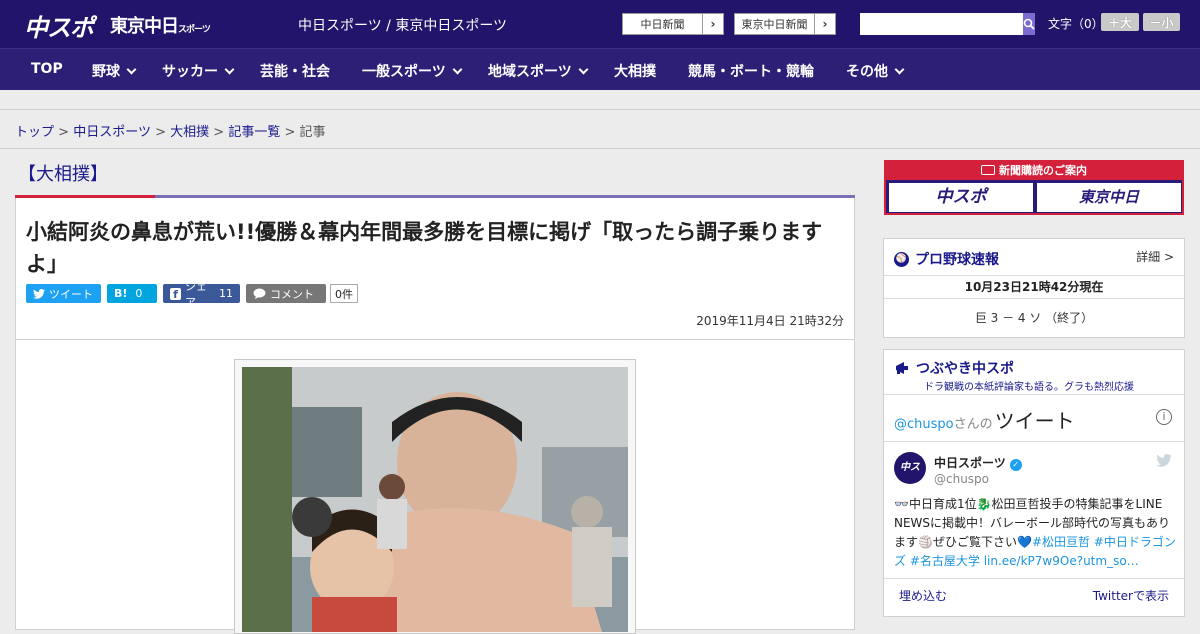  What do you see at coordinates (1120, 22) in the screenshot?
I see `font-larger-button: ＋大` at bounding box center [1120, 22].